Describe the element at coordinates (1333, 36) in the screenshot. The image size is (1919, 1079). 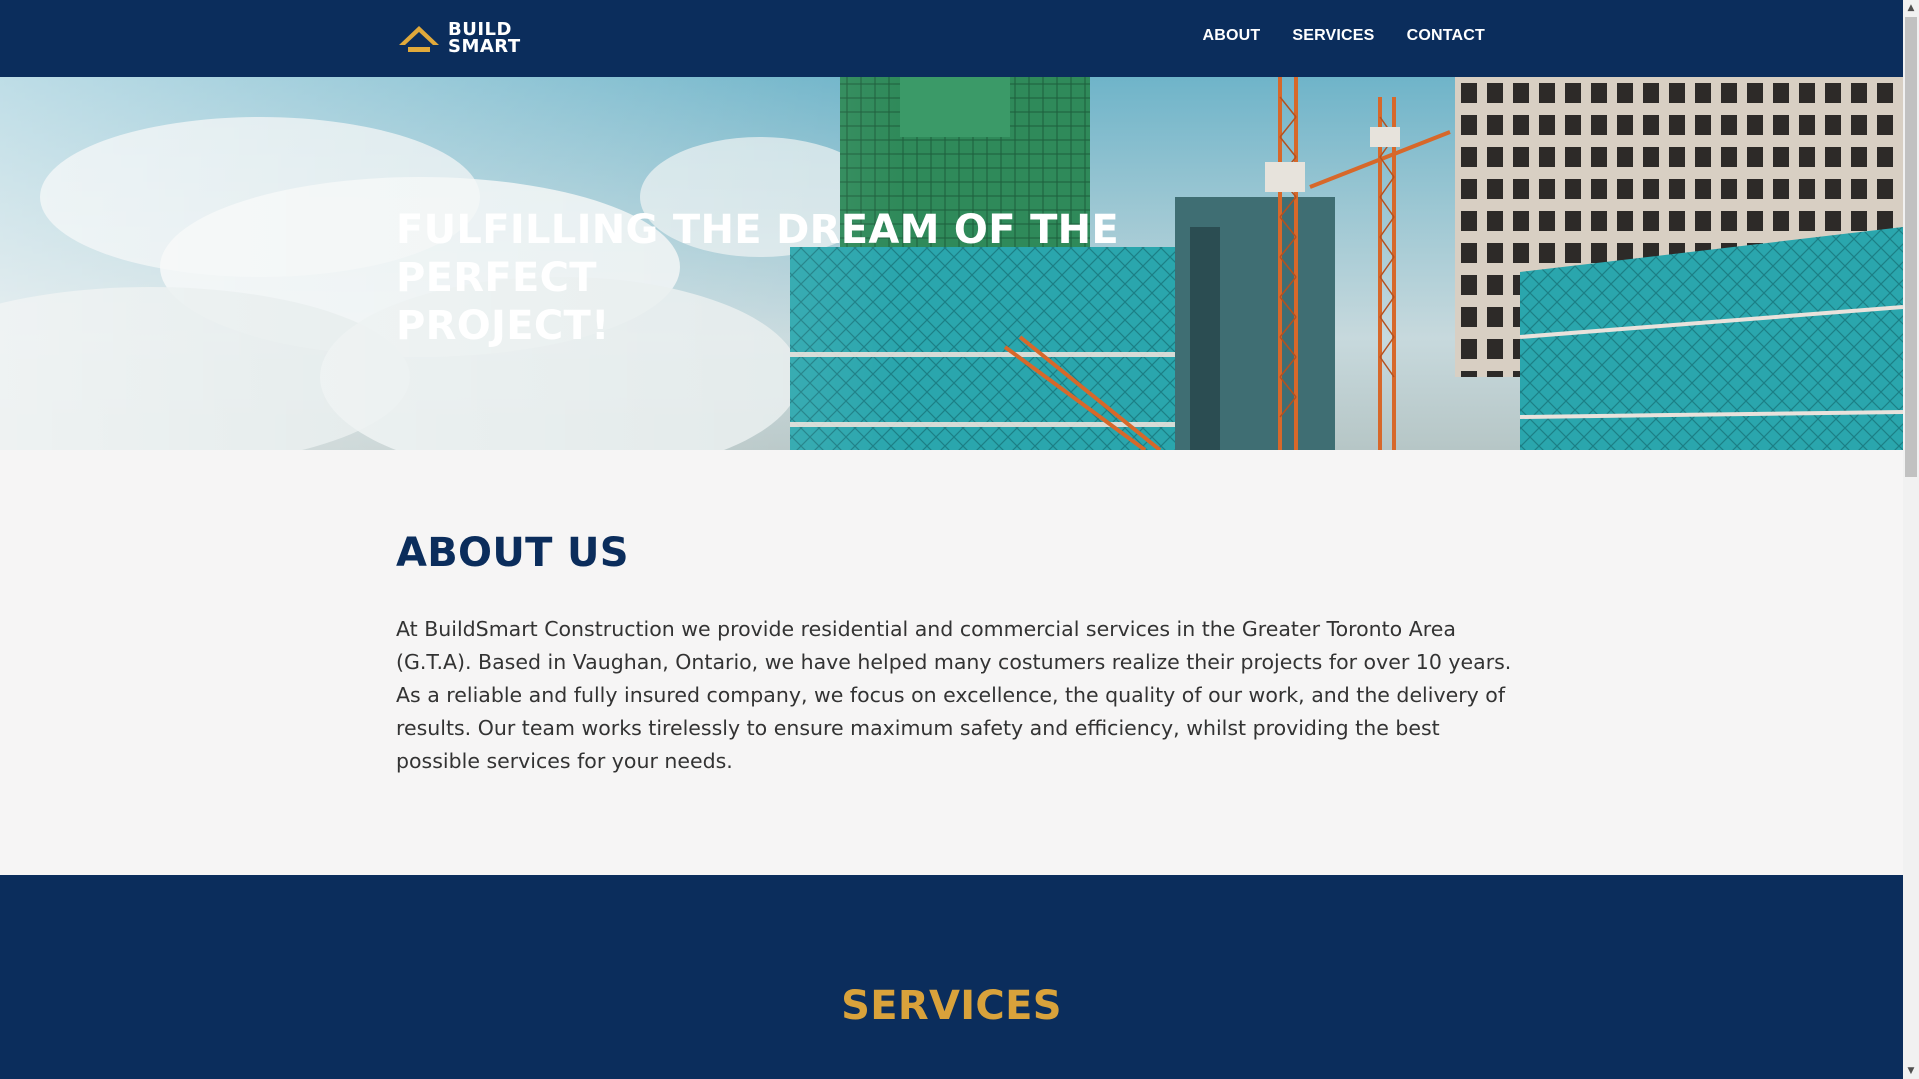
I see `nav-link-services: SERVICES` at that location.